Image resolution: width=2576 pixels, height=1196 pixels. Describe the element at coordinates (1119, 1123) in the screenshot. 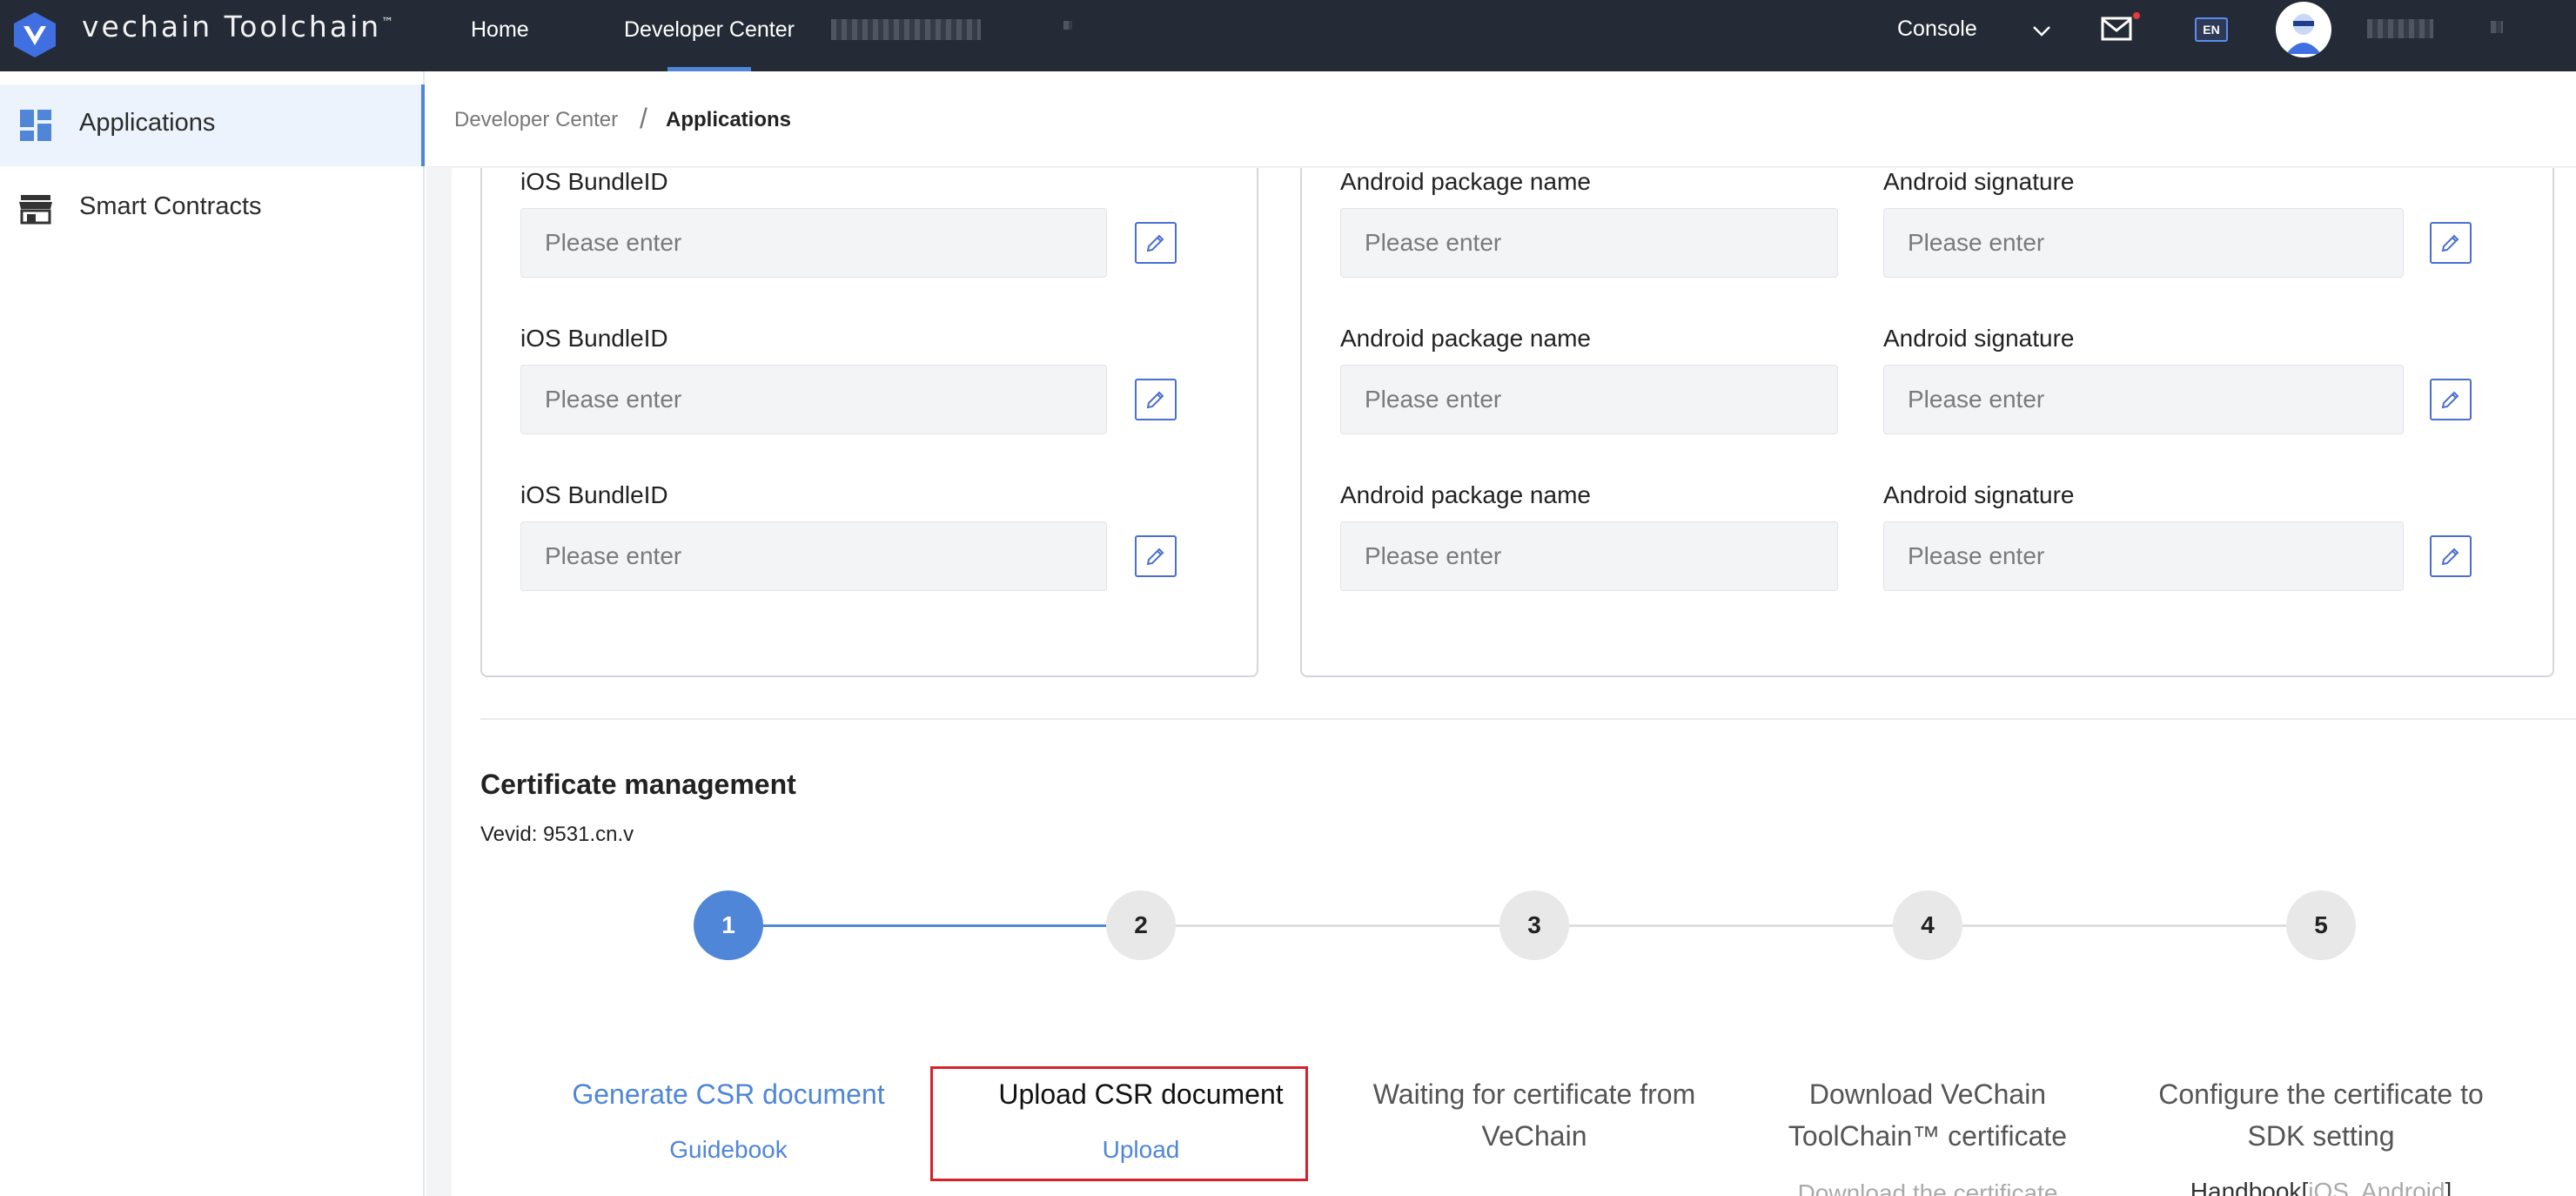

I see `highlight-box` at that location.